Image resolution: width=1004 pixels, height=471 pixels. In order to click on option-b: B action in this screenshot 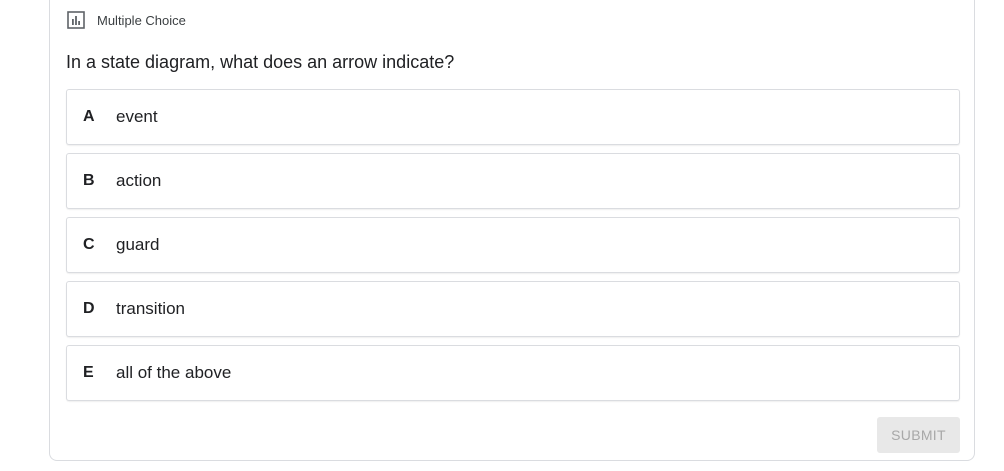, I will do `click(513, 181)`.